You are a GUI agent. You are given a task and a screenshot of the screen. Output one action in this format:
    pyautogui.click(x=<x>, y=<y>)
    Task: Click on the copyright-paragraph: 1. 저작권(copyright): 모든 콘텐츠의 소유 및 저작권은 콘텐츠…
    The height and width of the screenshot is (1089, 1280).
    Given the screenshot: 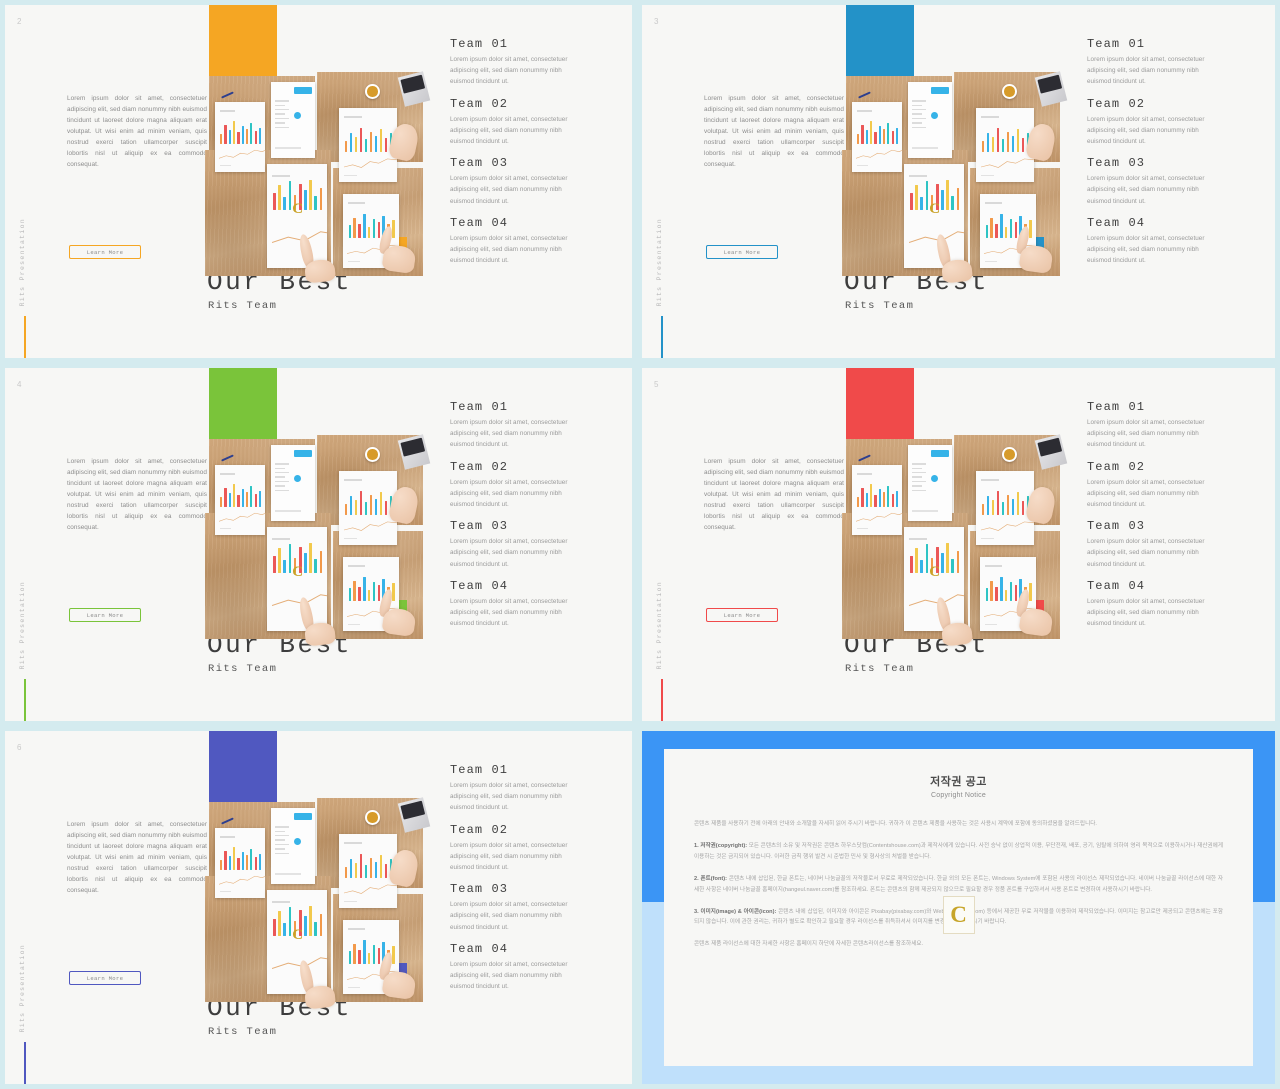 What is the action you would take?
    pyautogui.click(x=958, y=851)
    